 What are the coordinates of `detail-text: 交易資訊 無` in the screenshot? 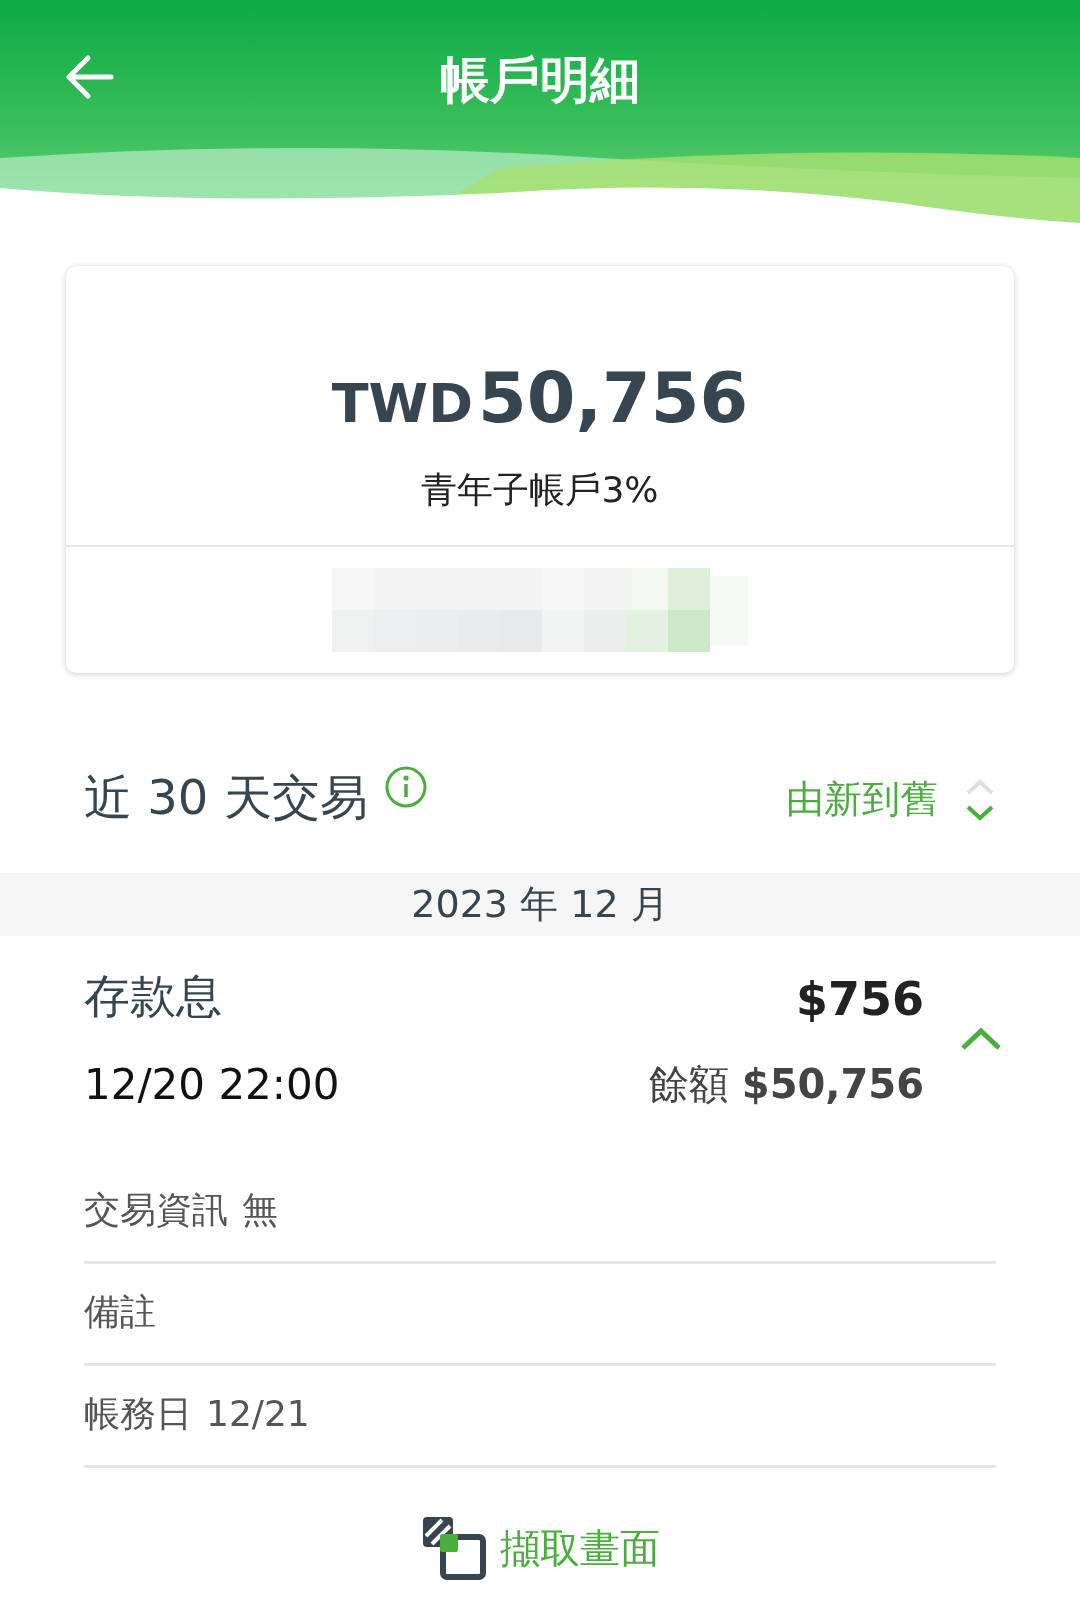 It's located at (181, 1209).